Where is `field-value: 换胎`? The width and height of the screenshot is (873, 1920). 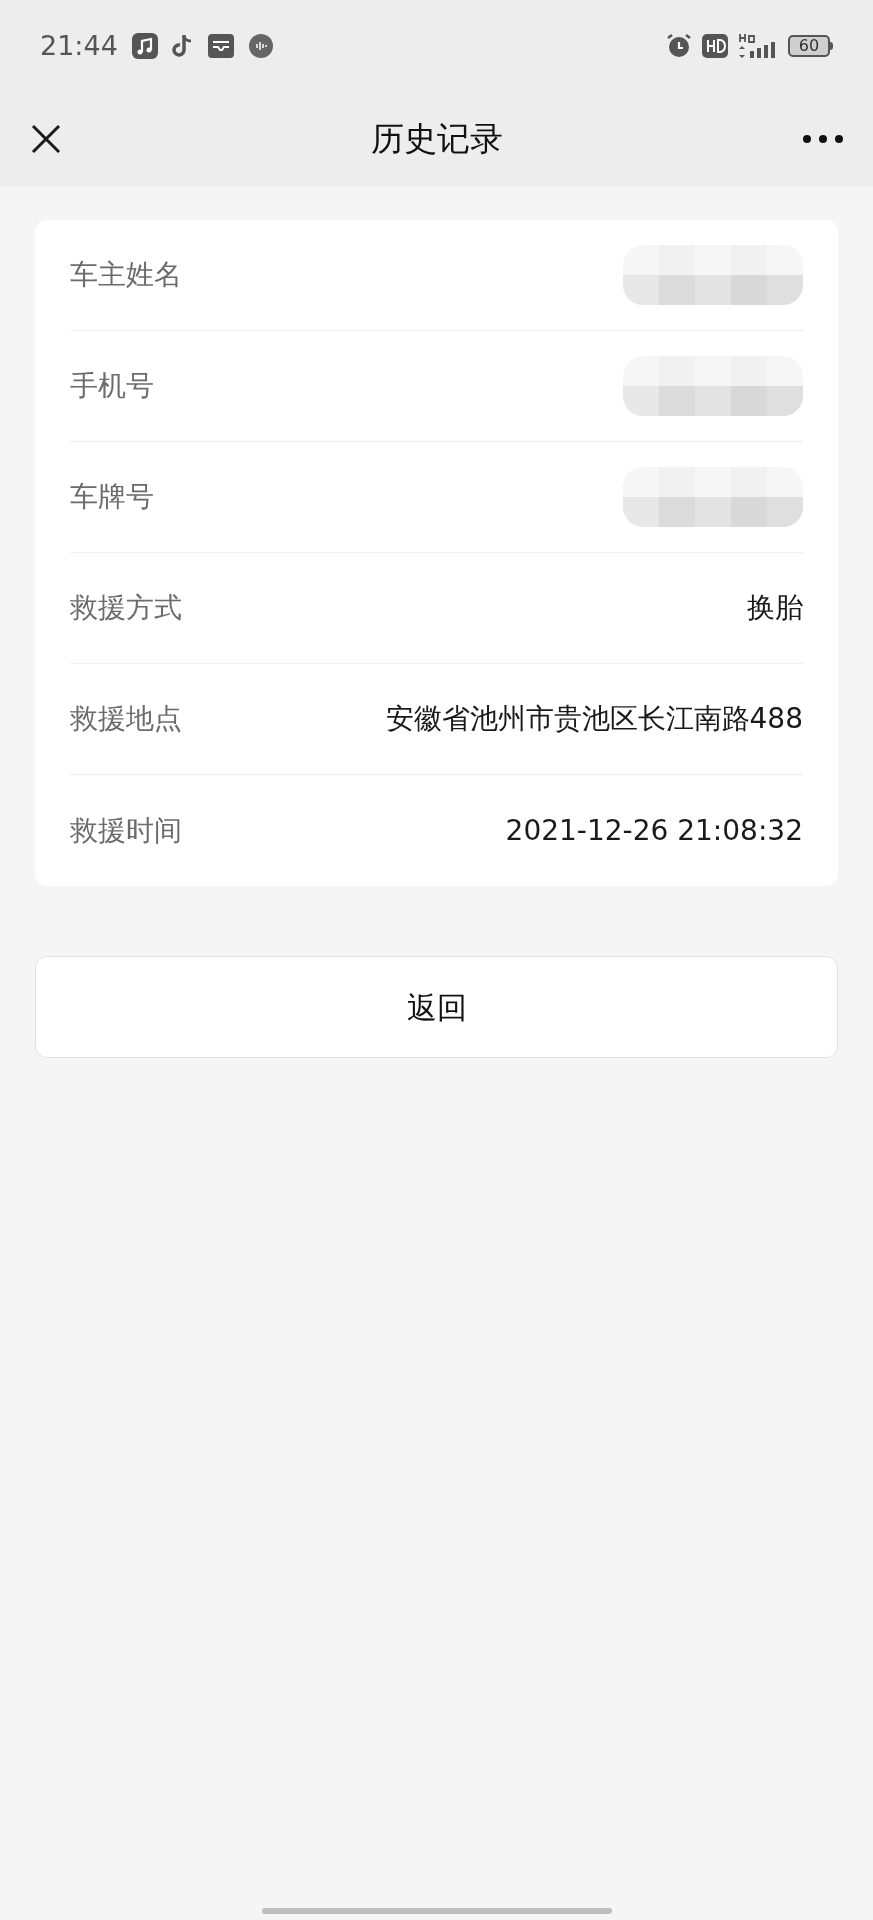
field-value: 换胎 is located at coordinates (775, 608).